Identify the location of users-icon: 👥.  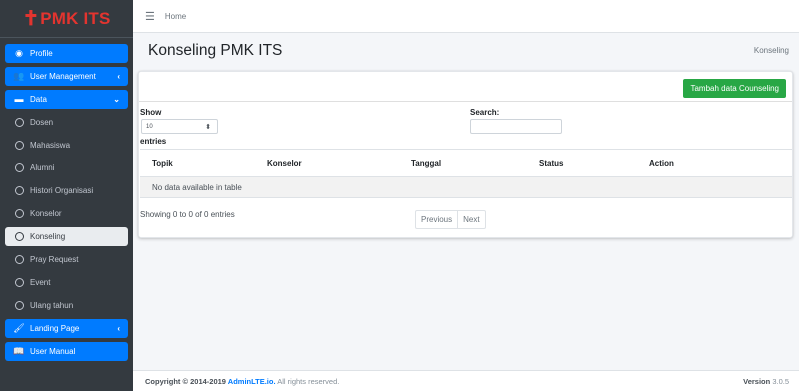
(19, 75).